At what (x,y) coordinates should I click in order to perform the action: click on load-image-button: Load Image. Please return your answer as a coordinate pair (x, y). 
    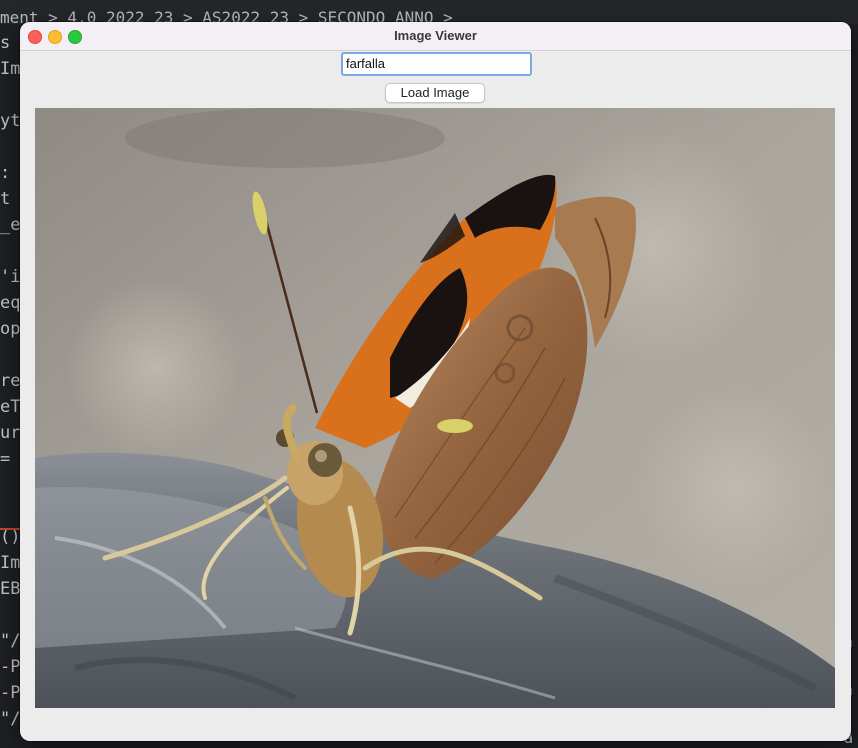
    Looking at the image, I should click on (435, 93).